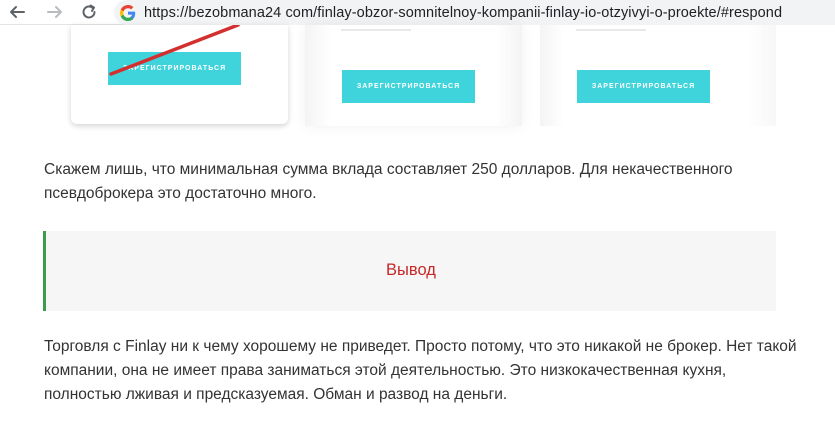 The width and height of the screenshot is (835, 425). Describe the element at coordinates (89, 12) in the screenshot. I see `reload-icon` at that location.